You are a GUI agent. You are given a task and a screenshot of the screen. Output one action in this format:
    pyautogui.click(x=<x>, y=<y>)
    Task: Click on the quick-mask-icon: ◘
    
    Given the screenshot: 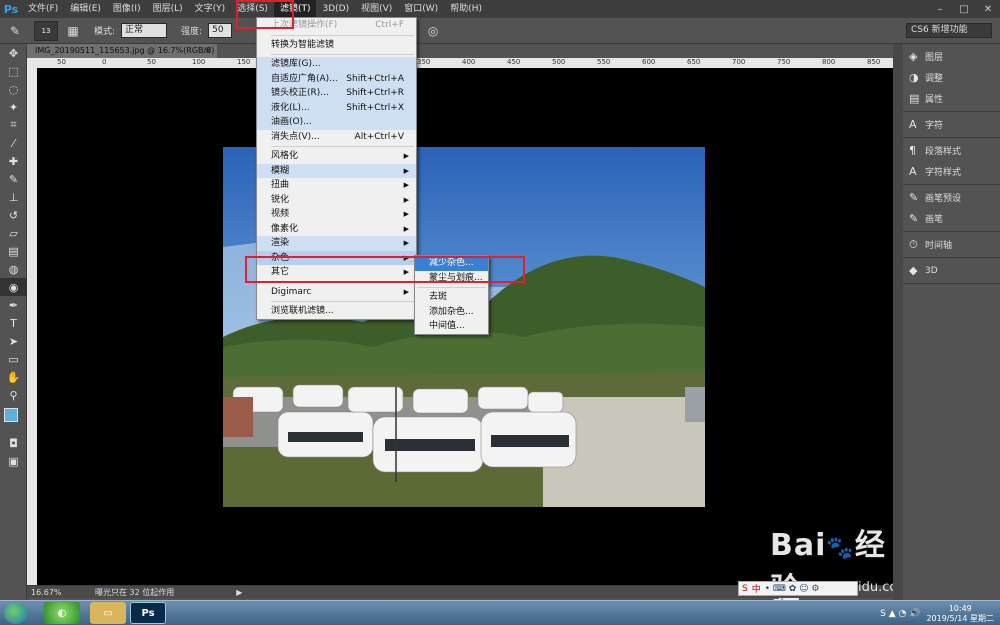 What is the action you would take?
    pyautogui.click(x=13, y=443)
    